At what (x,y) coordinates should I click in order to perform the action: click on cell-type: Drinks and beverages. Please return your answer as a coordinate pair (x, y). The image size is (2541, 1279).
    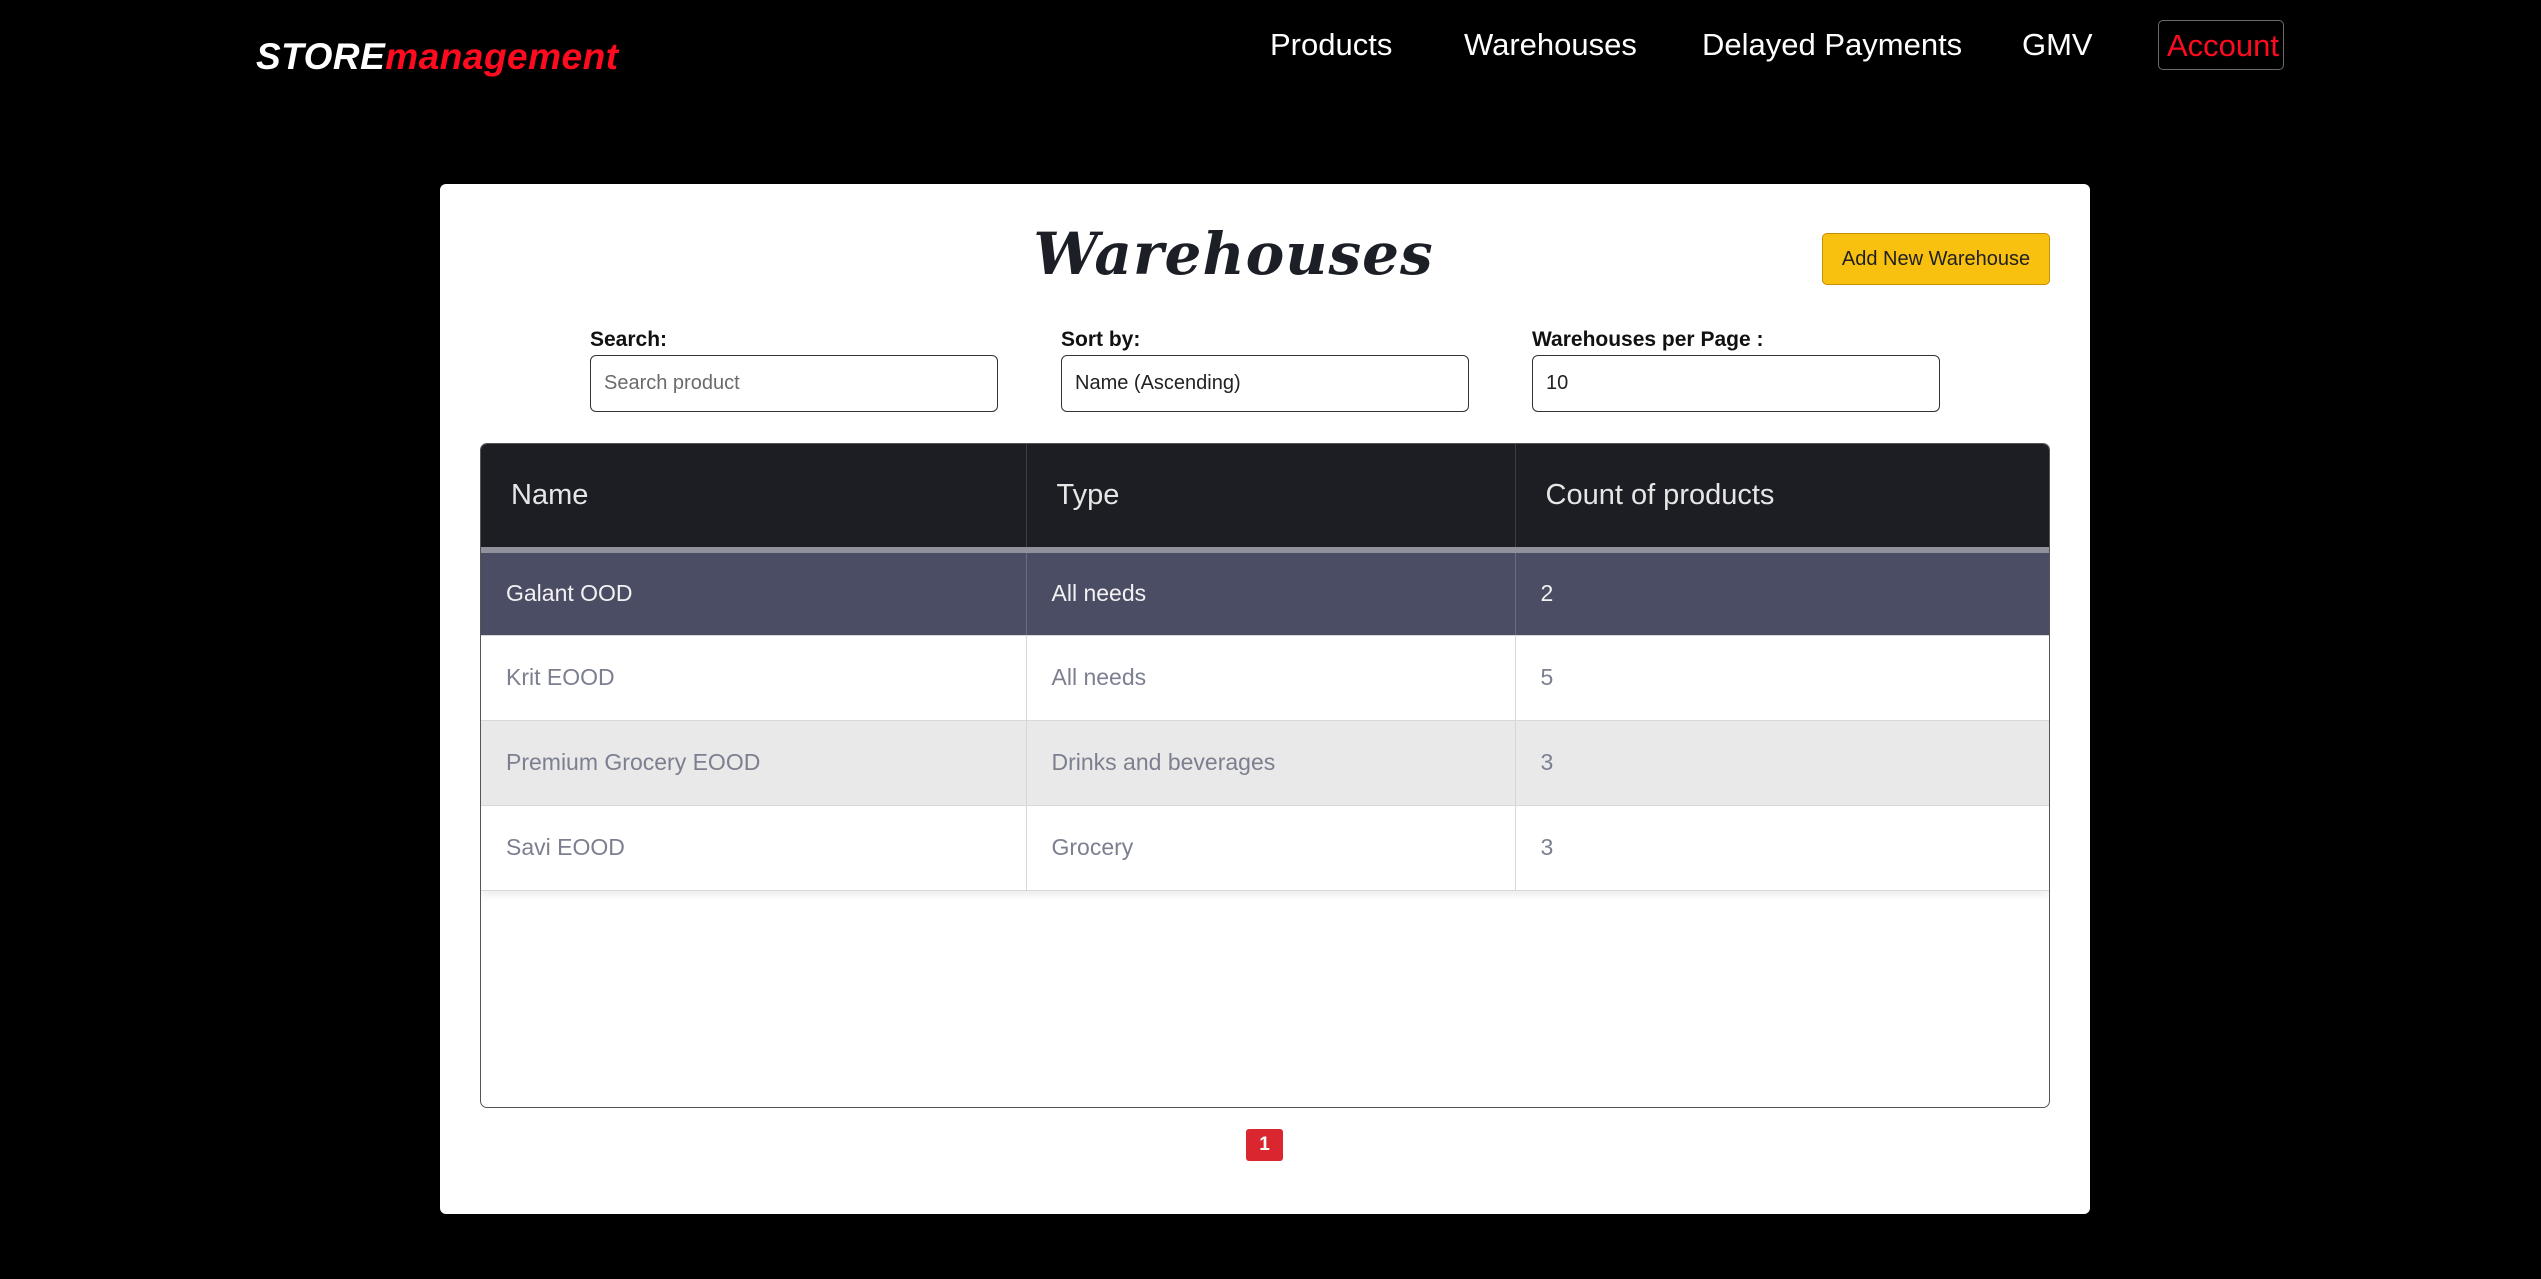
    Looking at the image, I should click on (1271, 763).